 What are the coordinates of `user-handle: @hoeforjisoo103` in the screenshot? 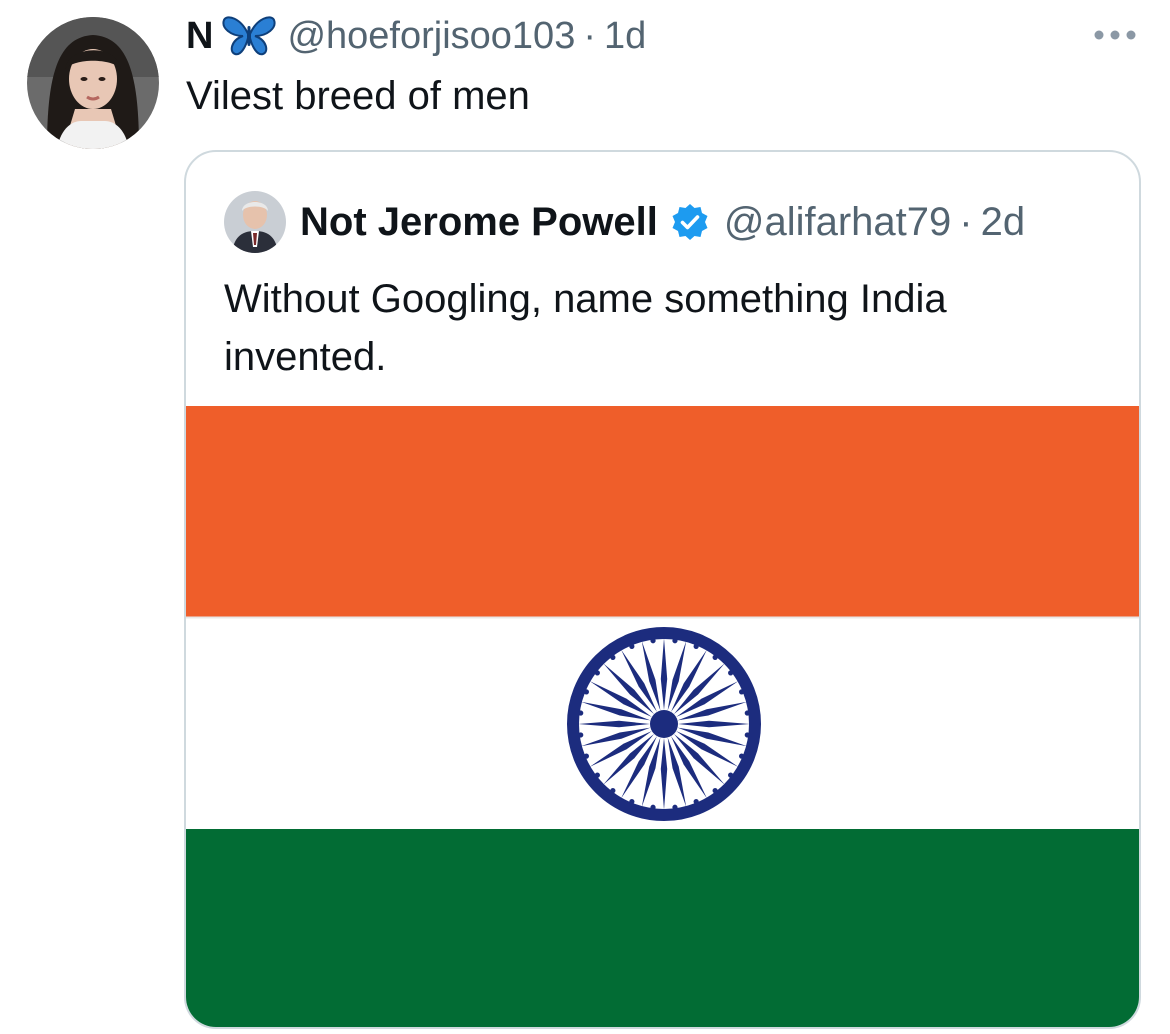 It's located at (431, 36).